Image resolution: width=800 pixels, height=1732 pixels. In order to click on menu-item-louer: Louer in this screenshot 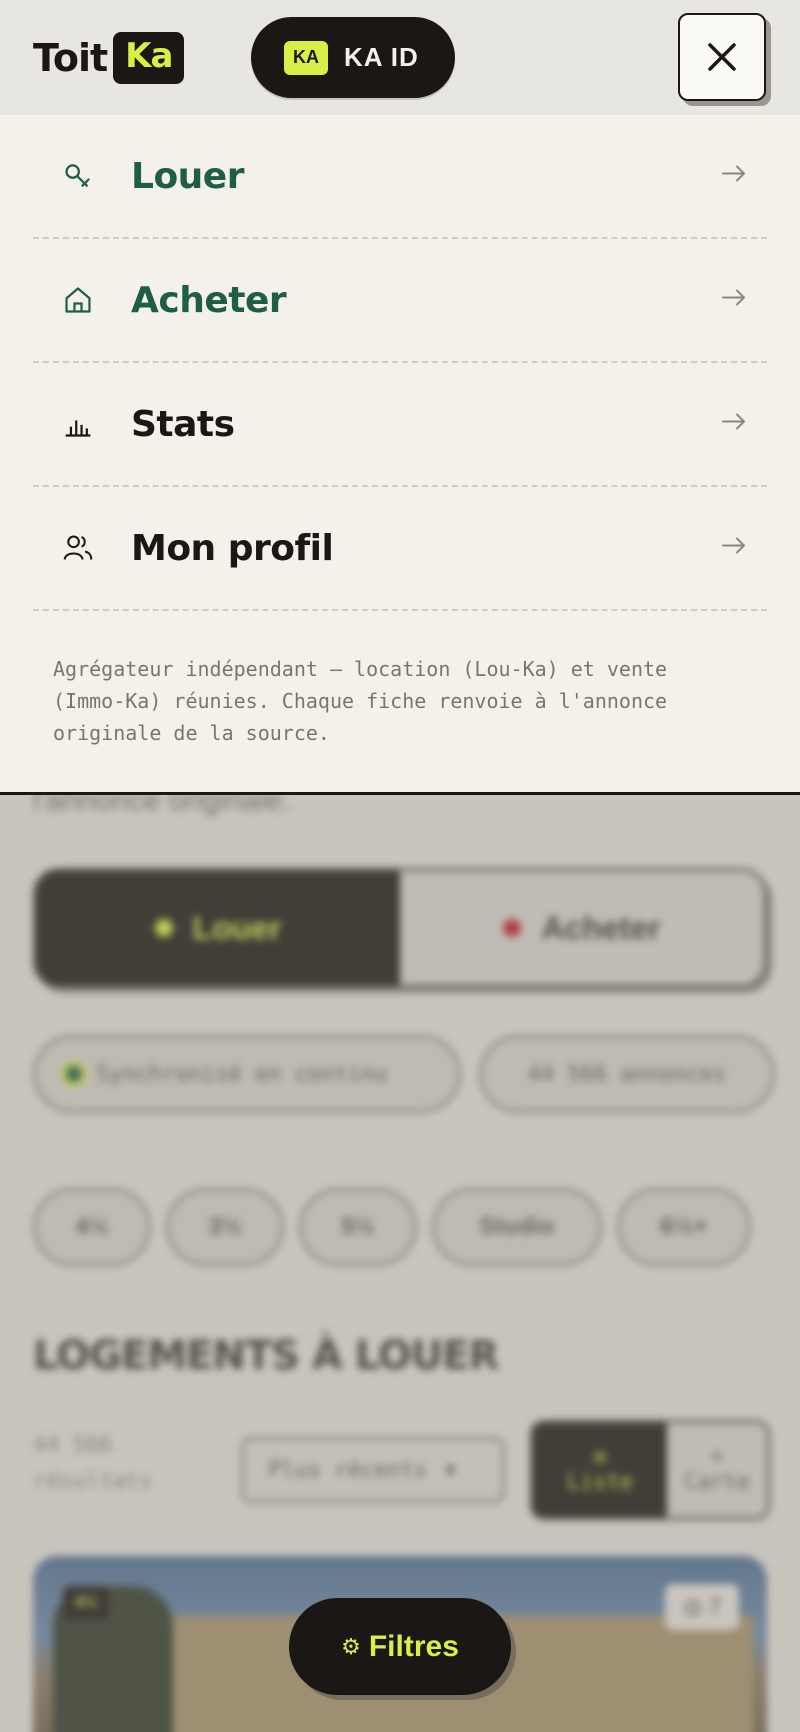, I will do `click(400, 177)`.